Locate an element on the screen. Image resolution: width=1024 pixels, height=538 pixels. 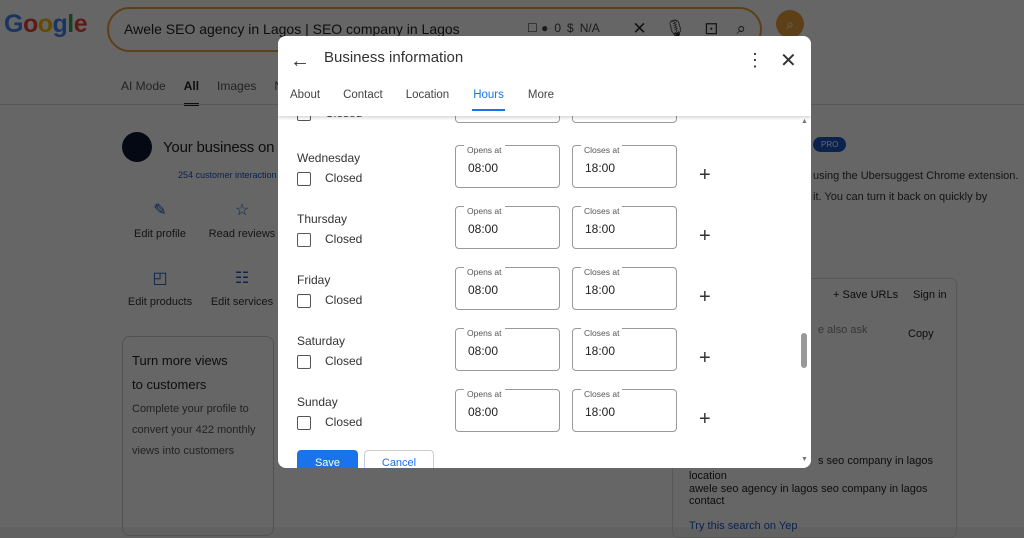
notice-line: using the Ubersuggest Chrome extension. is located at coordinates (916, 176).